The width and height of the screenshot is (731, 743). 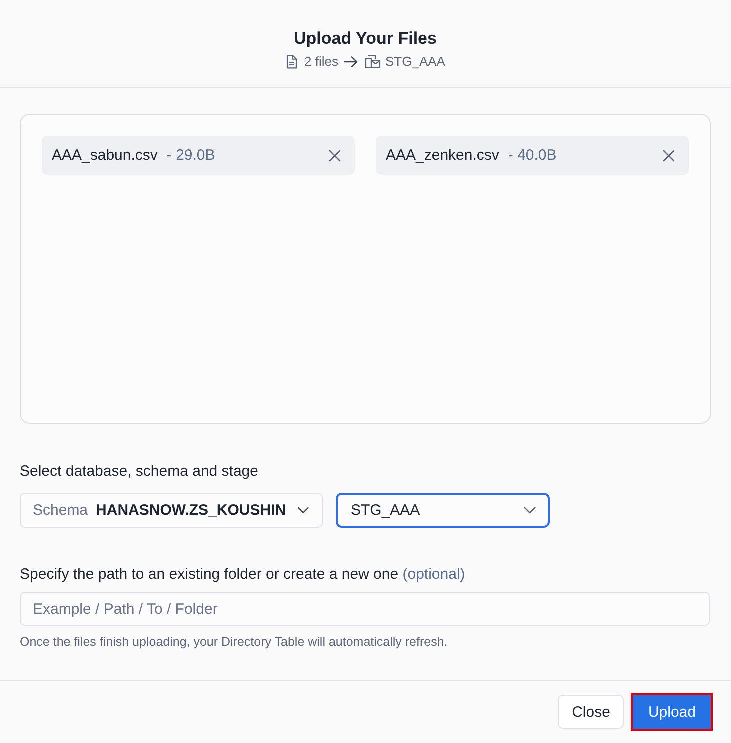 I want to click on file-count: 2 files, so click(x=321, y=62).